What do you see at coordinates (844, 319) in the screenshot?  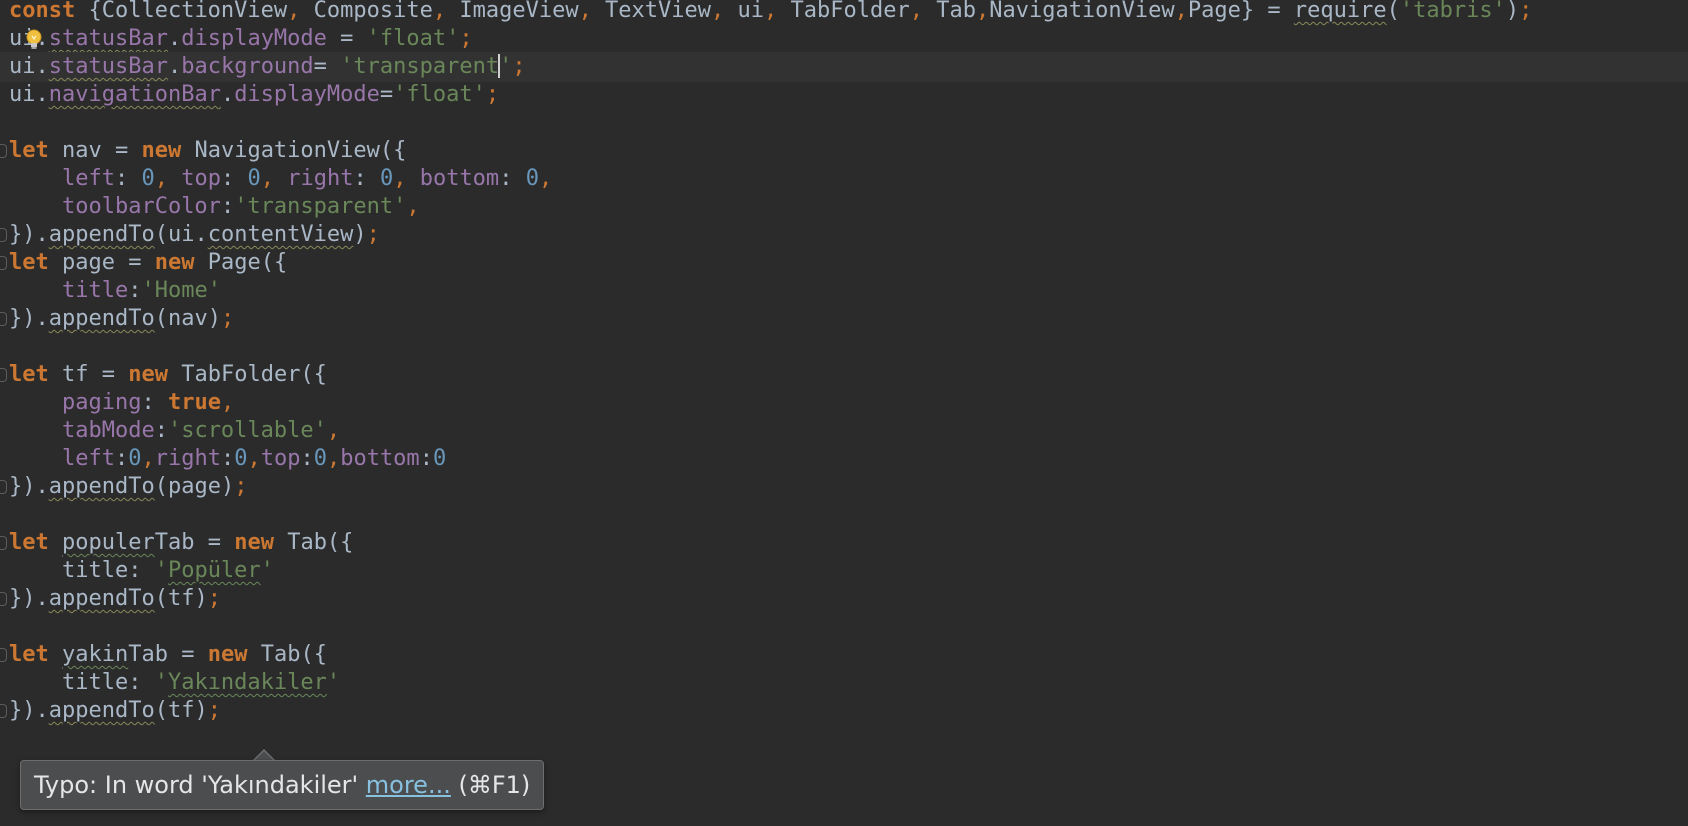 I see `code-line: }).appendTo(nav);` at bounding box center [844, 319].